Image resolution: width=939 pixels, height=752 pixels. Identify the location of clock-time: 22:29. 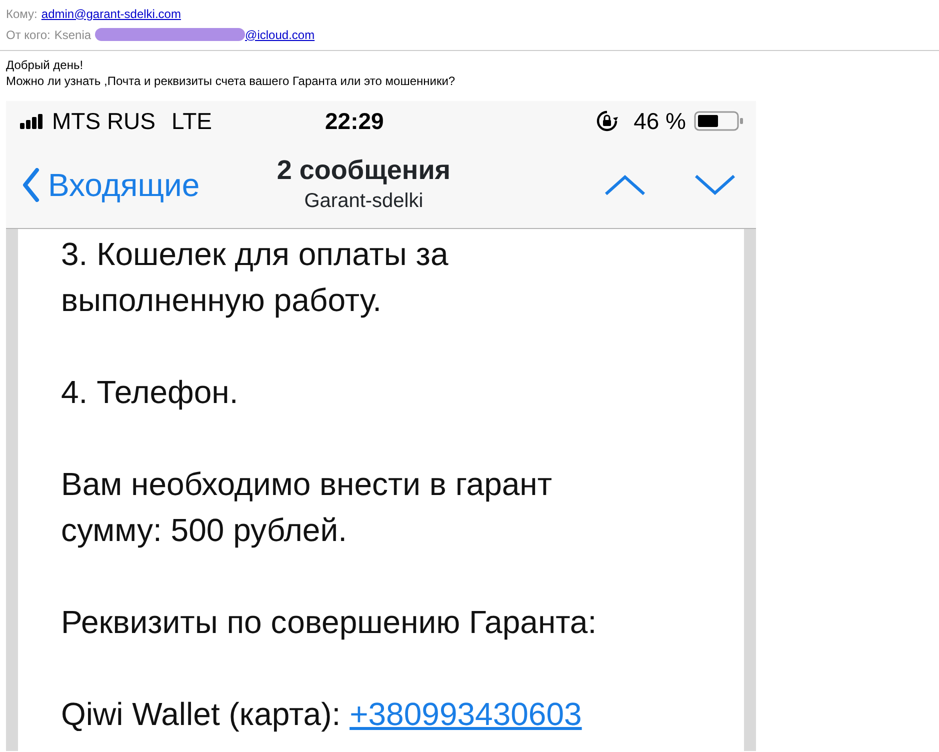
(354, 121).